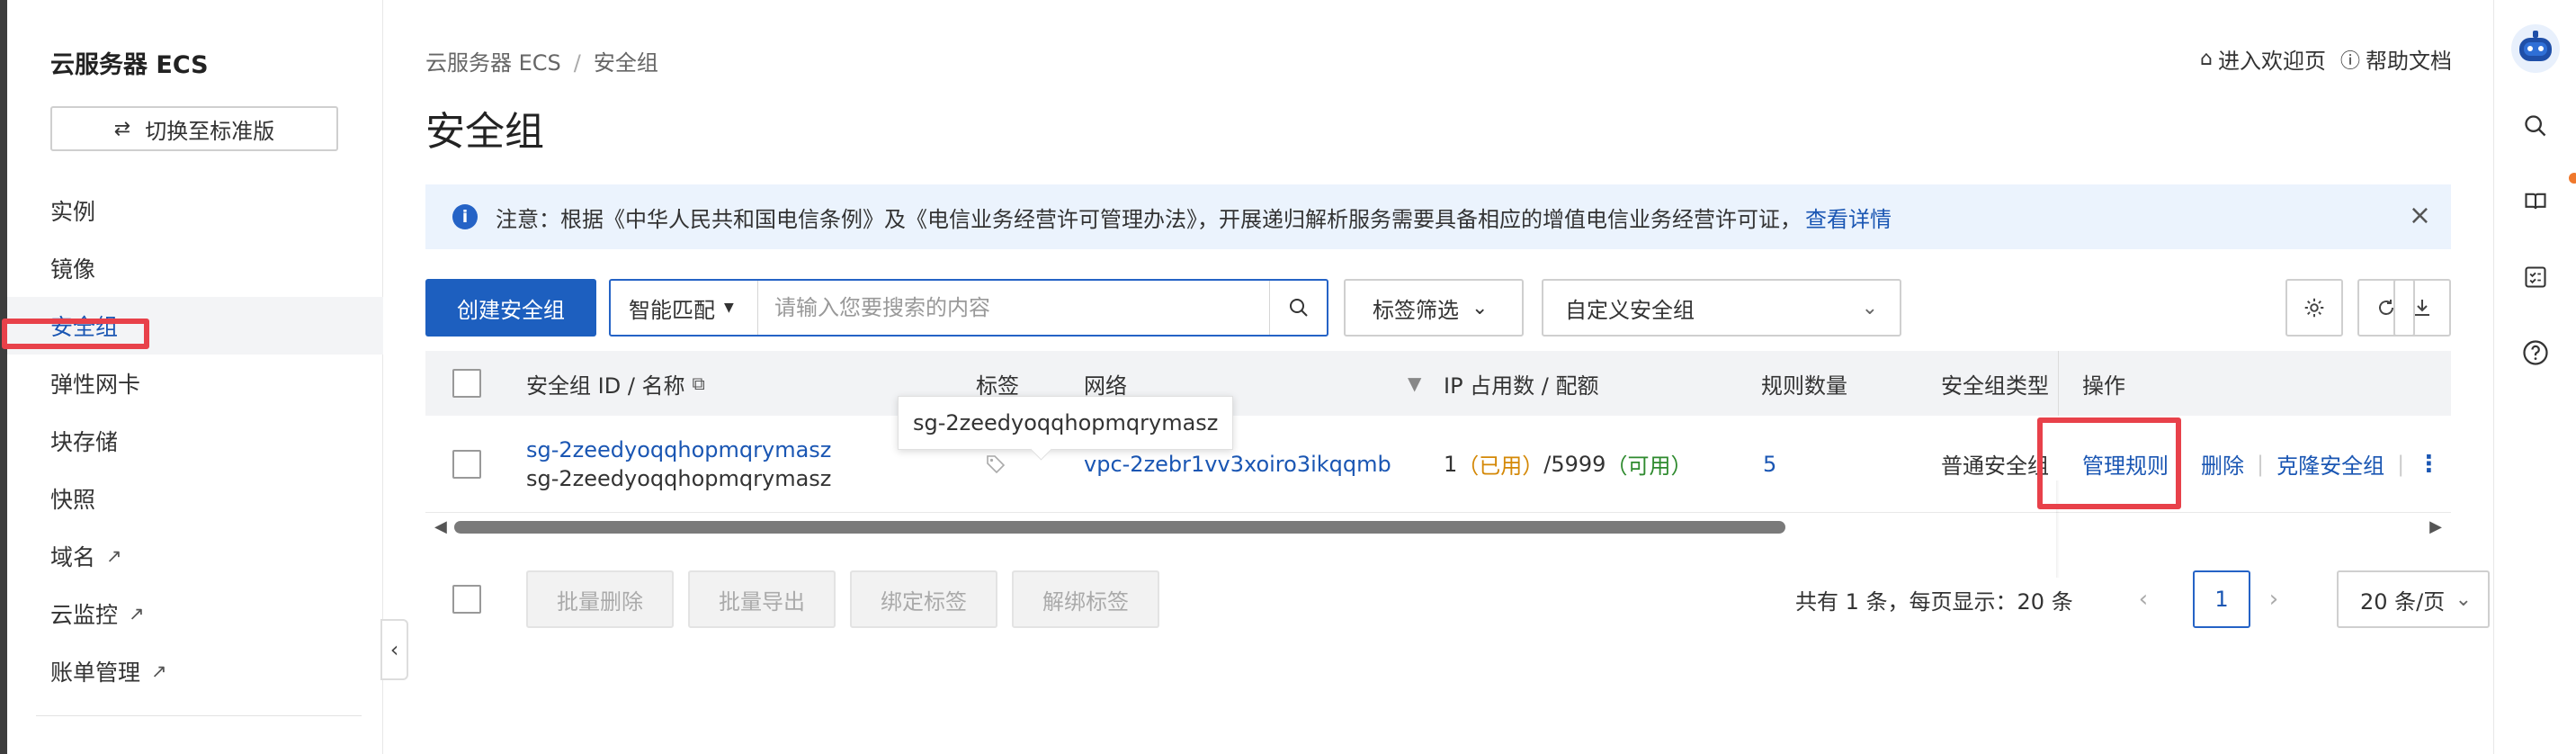 Image resolution: width=2576 pixels, height=754 pixels. What do you see at coordinates (210, 131) in the screenshot?
I see `switch-standard-label: 切换至标准版` at bounding box center [210, 131].